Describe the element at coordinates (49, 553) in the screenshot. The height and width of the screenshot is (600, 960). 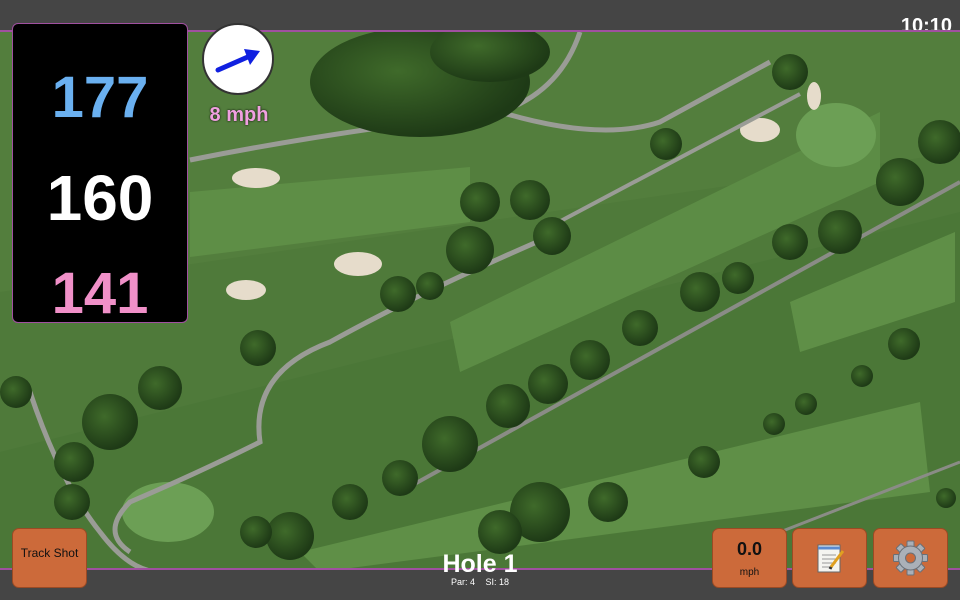
I see `track-shot-label: Track Shot` at that location.